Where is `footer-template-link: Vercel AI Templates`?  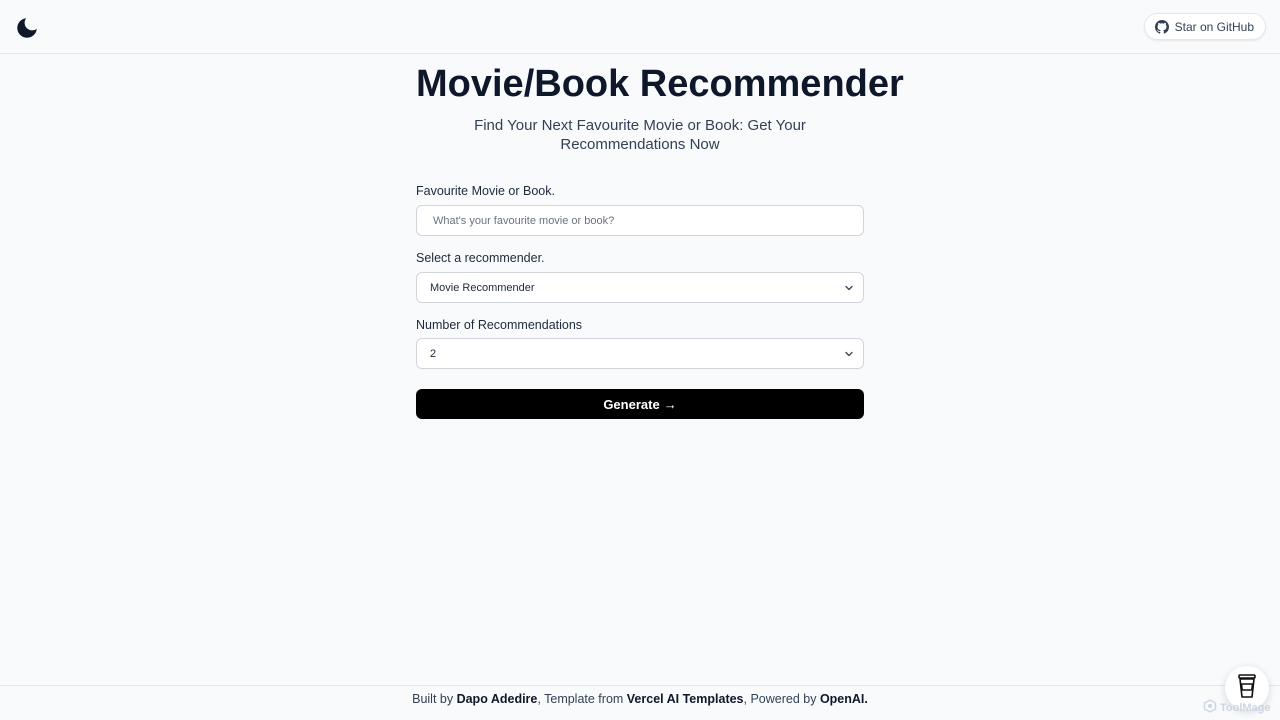
footer-template-link: Vercel AI Templates is located at coordinates (685, 699).